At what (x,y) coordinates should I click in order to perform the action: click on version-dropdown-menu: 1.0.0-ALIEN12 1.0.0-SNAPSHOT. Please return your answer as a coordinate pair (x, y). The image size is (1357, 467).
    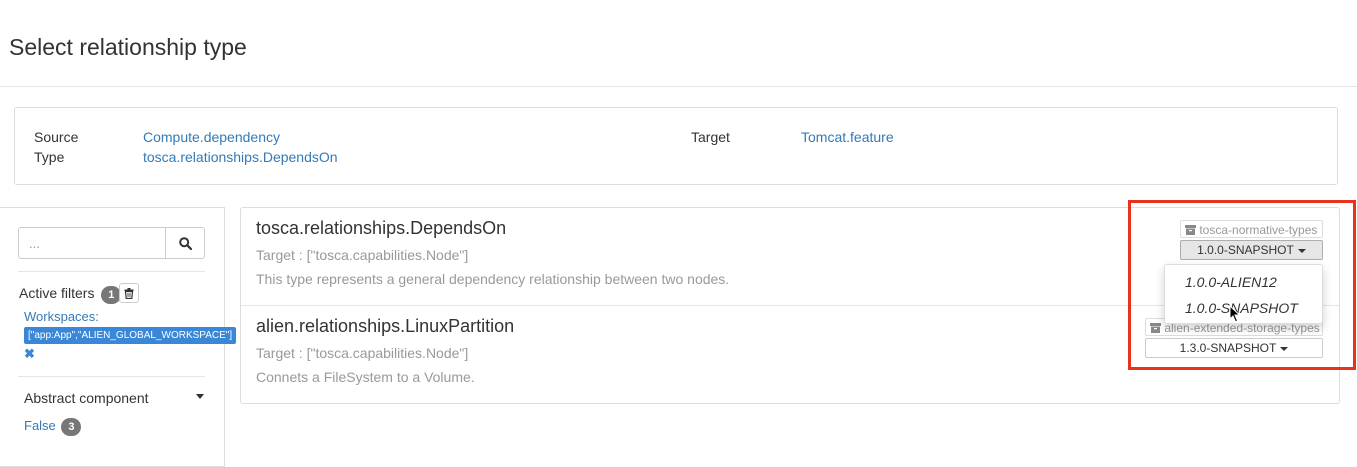
    Looking at the image, I should click on (1243, 294).